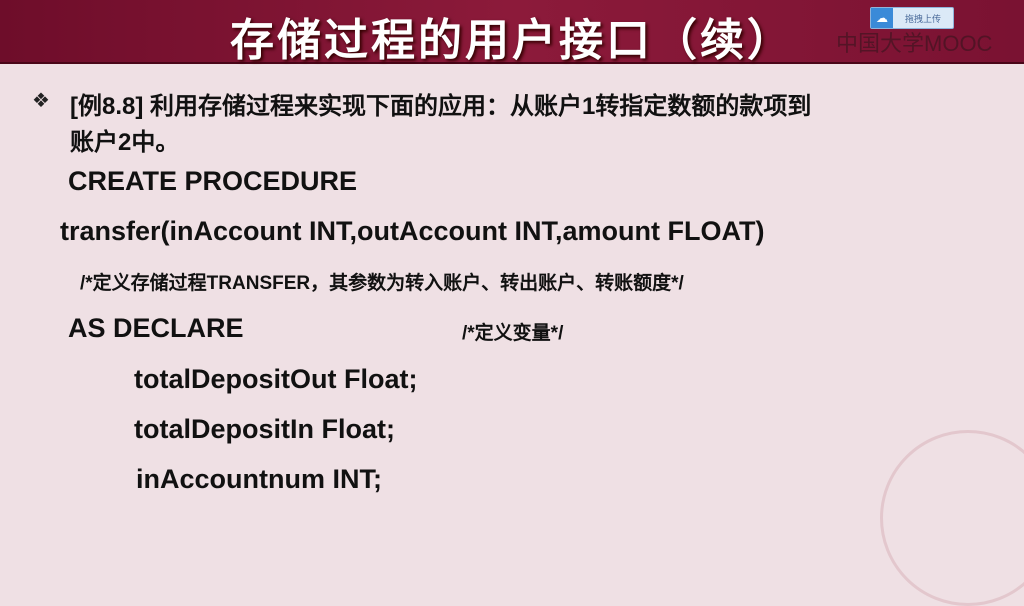  Describe the element at coordinates (156, 328) in the screenshot. I see `code-line: AS DECLARE` at that location.